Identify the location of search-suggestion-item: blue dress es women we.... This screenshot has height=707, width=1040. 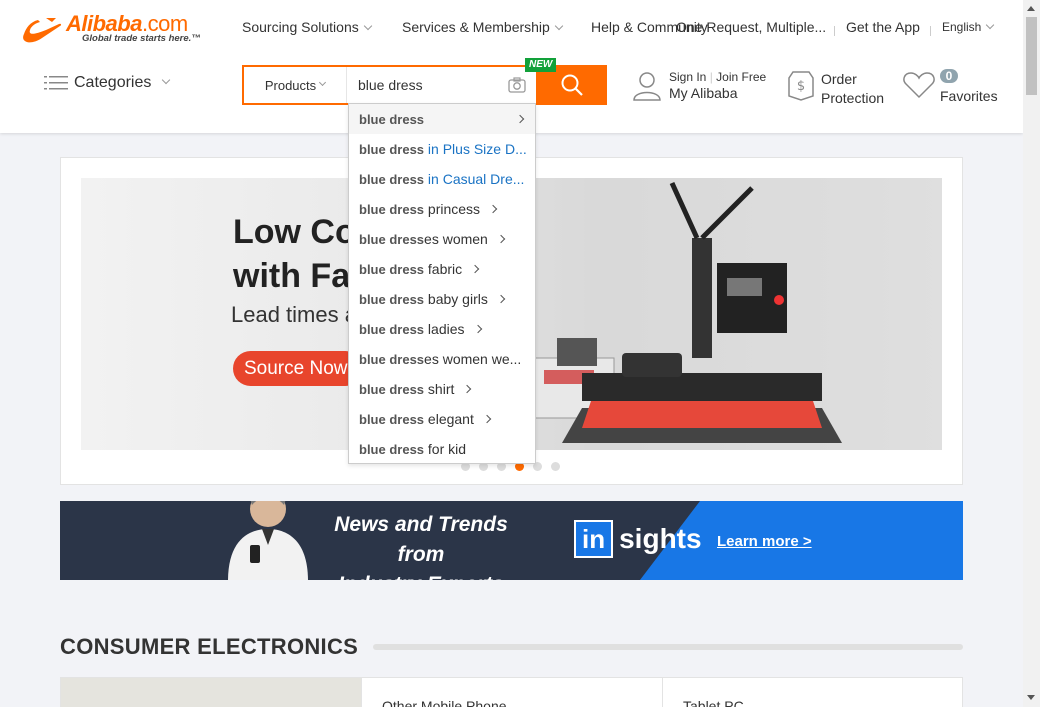
(442, 359).